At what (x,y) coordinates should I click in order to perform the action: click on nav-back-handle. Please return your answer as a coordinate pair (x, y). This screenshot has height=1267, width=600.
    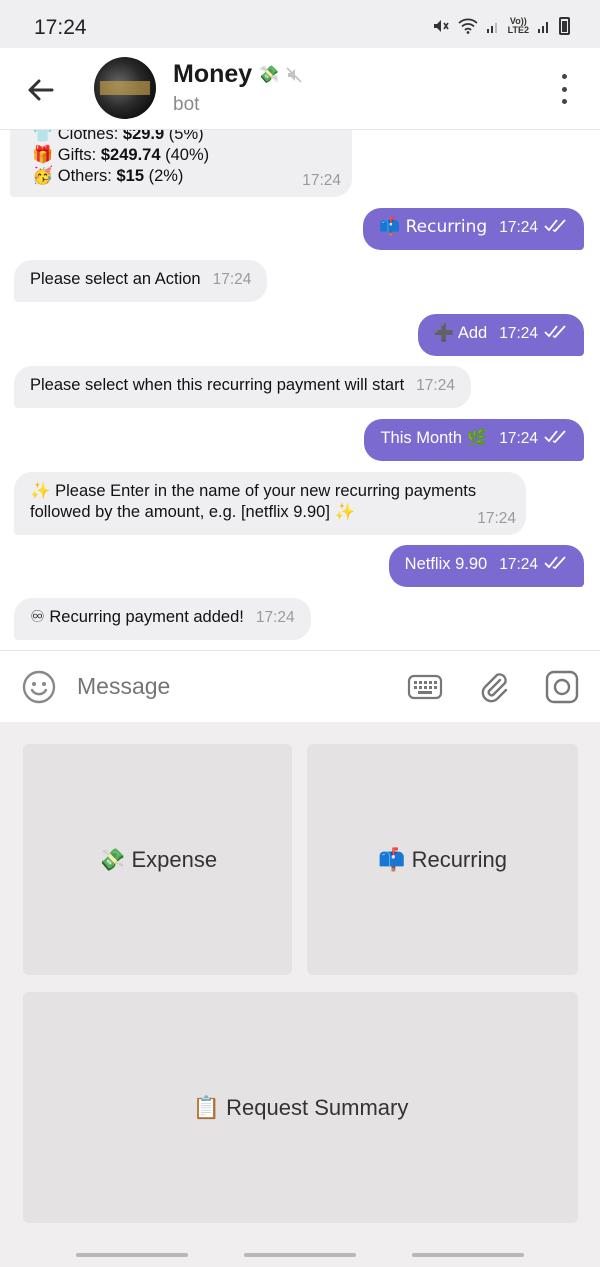
    Looking at the image, I should click on (468, 1255).